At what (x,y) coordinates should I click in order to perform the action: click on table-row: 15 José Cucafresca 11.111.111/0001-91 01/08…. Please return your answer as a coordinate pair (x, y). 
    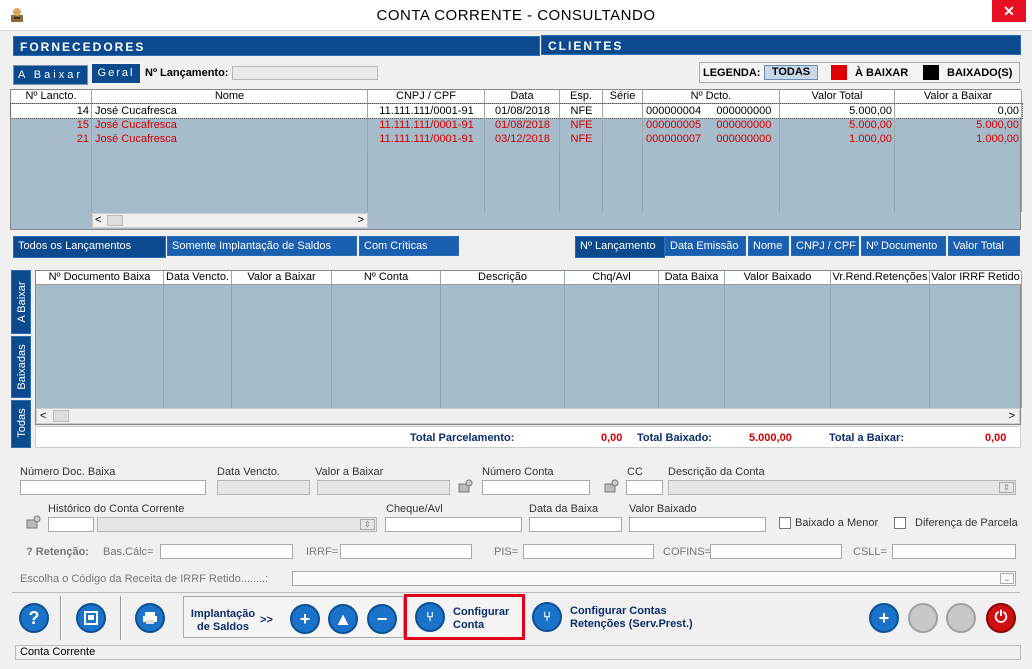
    Looking at the image, I should click on (516, 125).